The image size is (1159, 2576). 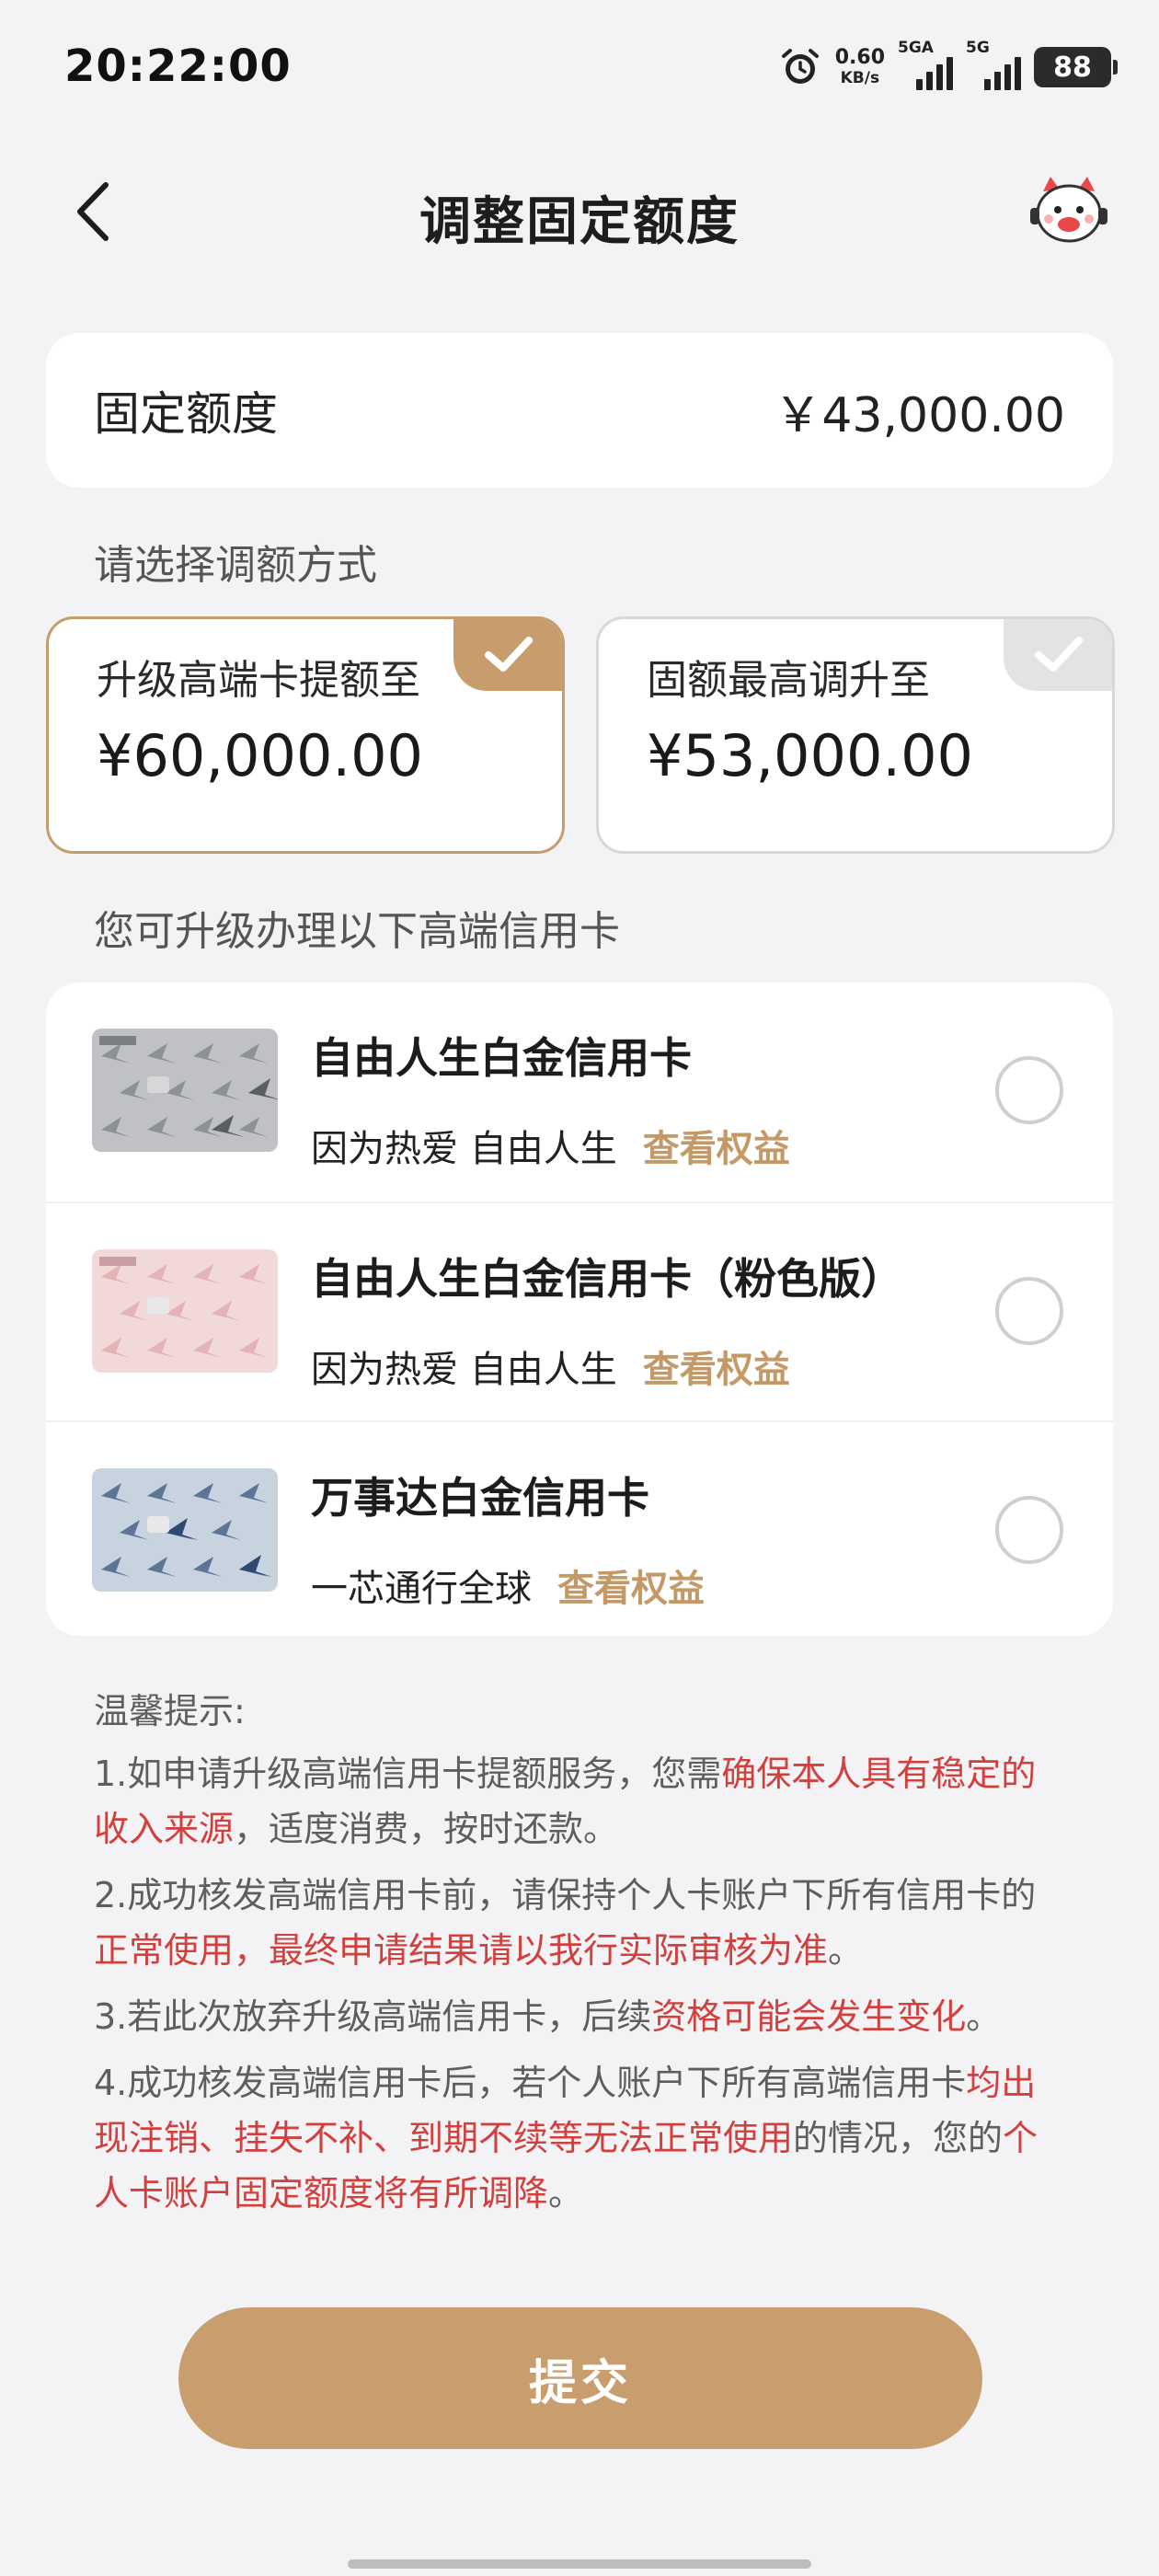 I want to click on card-image-pink, so click(x=185, y=1311).